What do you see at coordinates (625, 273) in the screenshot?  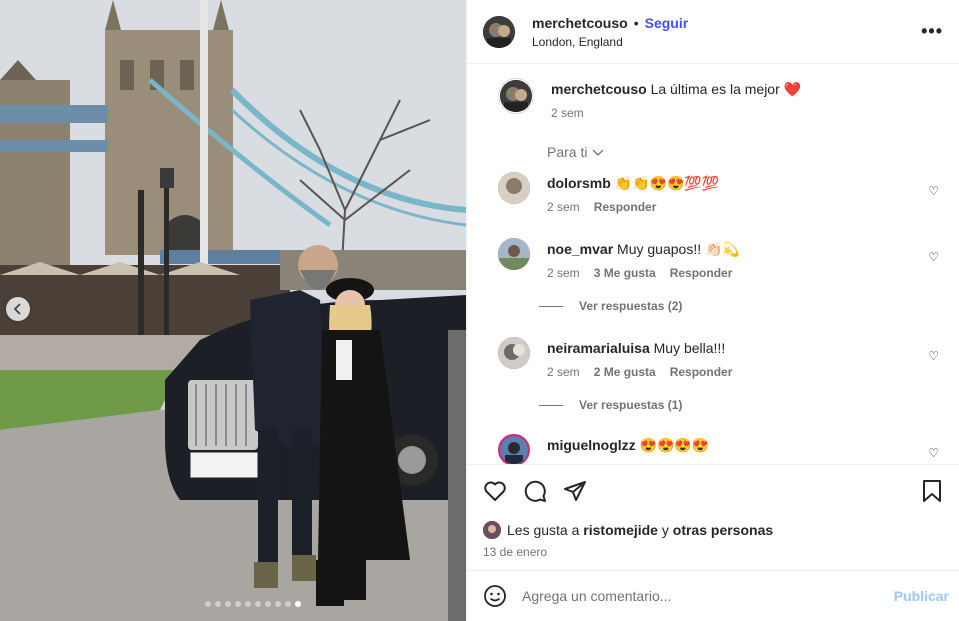 I see `comment-likes: 3 Me gusta` at bounding box center [625, 273].